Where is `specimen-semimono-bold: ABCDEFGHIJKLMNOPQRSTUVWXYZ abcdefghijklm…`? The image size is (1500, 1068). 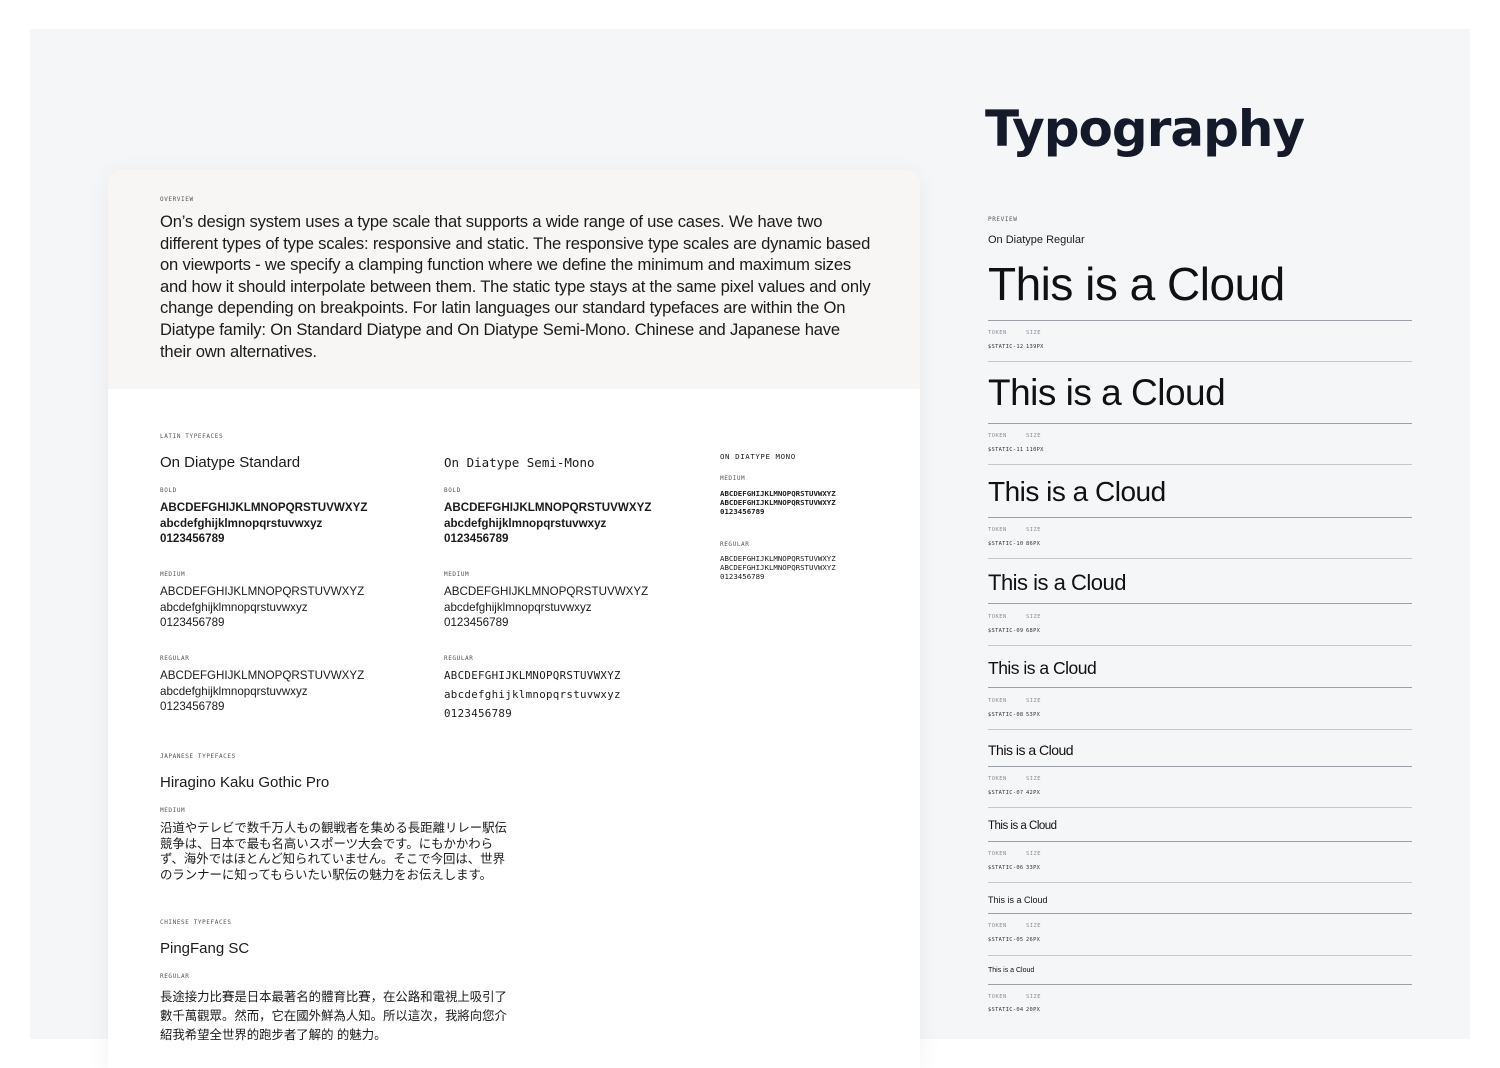 specimen-semimono-bold: ABCDEFGHIJKLMNOPQRSTUVWXYZ abcdefghijklm… is located at coordinates (548, 523).